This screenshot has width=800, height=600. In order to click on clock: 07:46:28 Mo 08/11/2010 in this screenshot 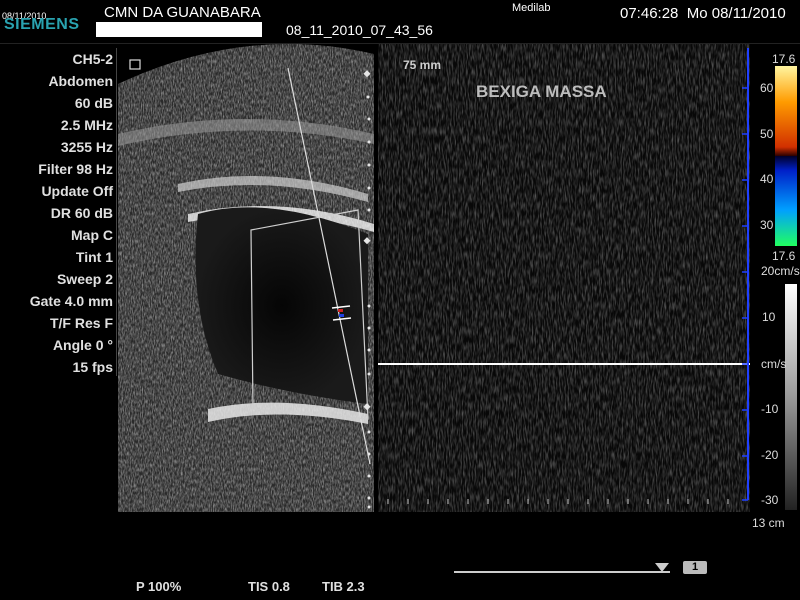, I will do `click(703, 13)`.